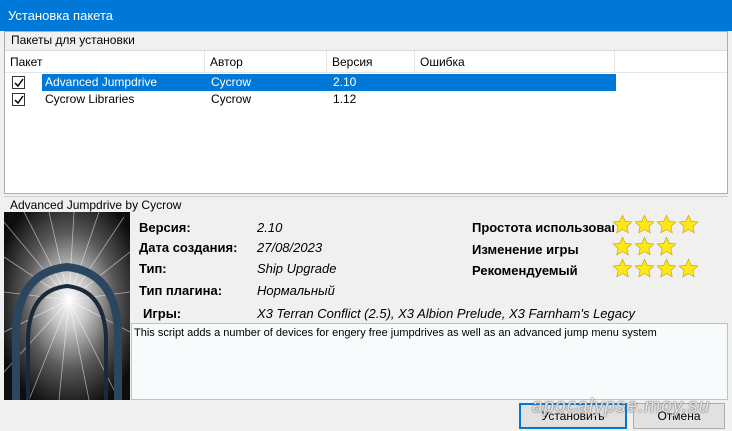  I want to click on jumpdrive-tunnel-image, so click(67, 306).